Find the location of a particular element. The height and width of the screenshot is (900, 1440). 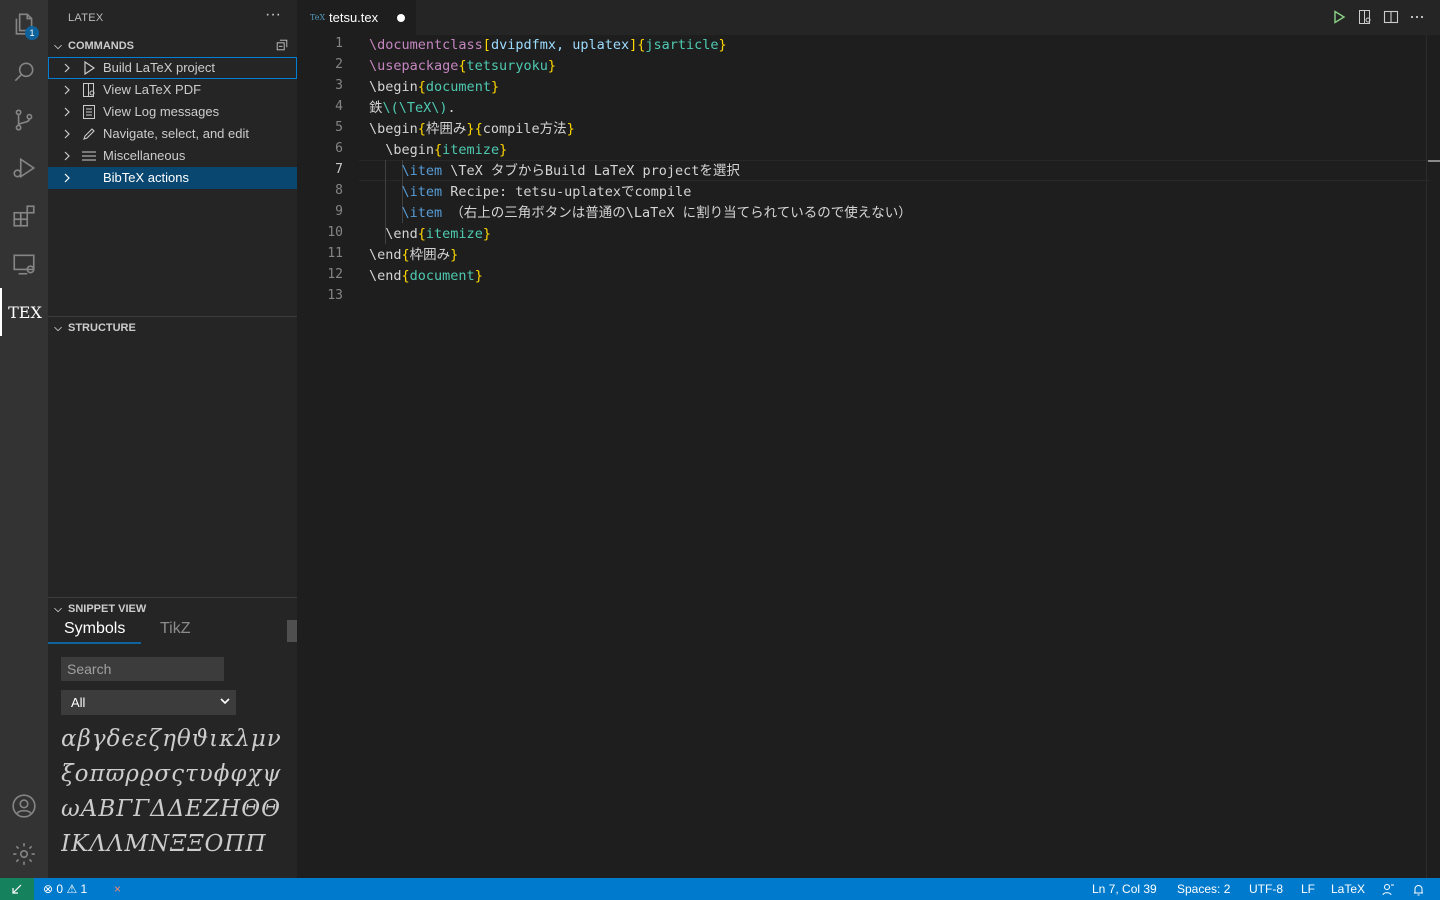

code-token: dvipdfmx, uplatex is located at coordinates (560, 45).